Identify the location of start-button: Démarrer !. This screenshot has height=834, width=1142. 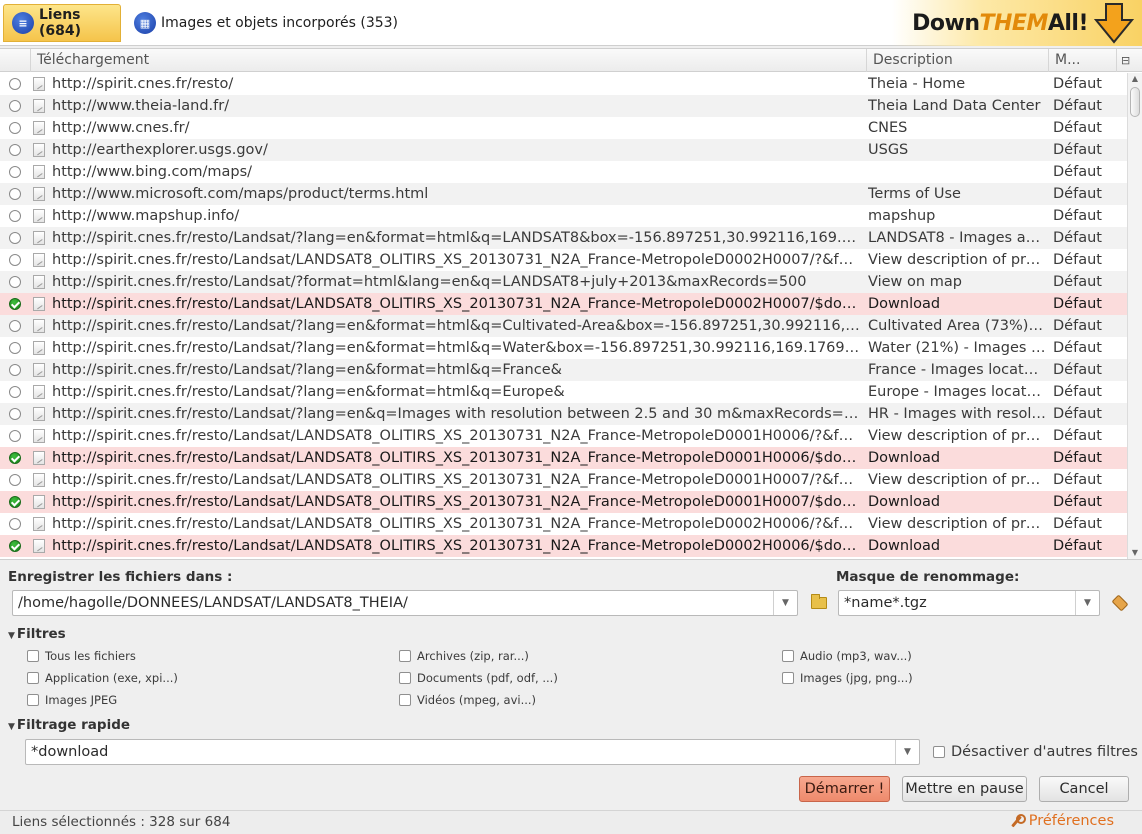
(844, 789).